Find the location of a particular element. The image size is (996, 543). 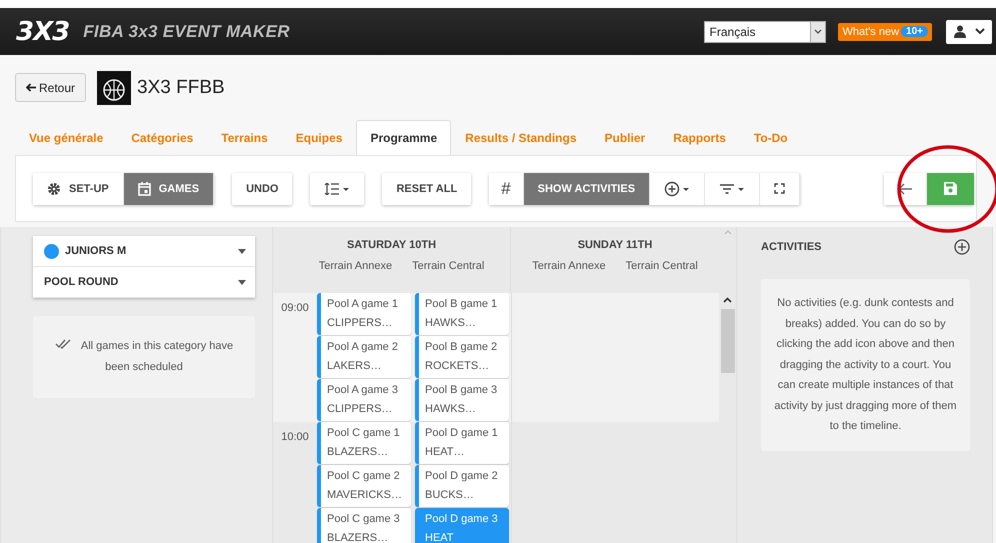

activities-message: No activities (e.g. dunk contests and breaks) added. You can do so by clicking the add icon above and then dragging the activity to a court. You can create multiple instances of that activity by just dragging more of them to the timeline. is located at coordinates (865, 365).